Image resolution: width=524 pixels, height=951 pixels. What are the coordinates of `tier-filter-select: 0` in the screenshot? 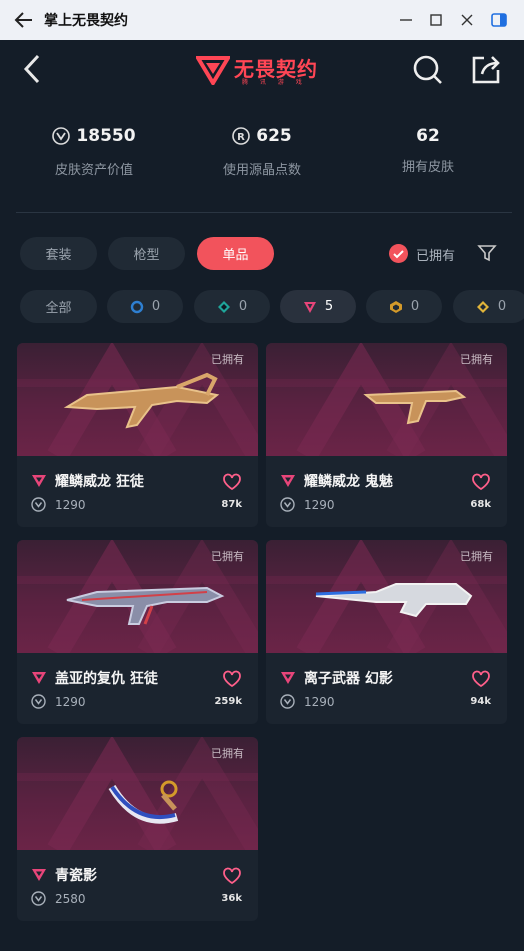 It's located at (145, 306).